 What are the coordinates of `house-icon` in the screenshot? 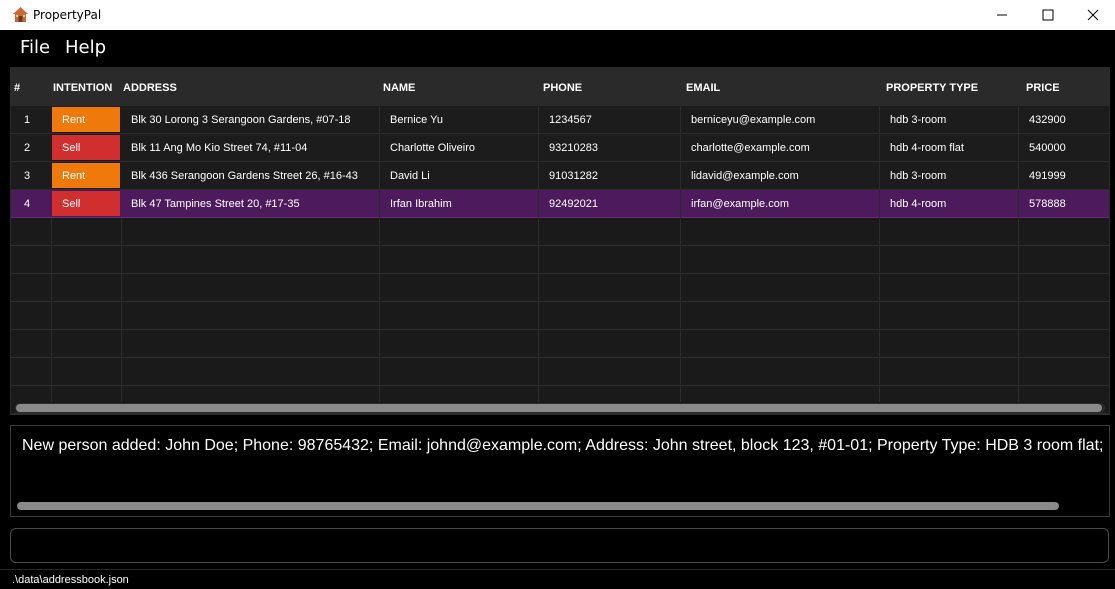 It's located at (20, 14).